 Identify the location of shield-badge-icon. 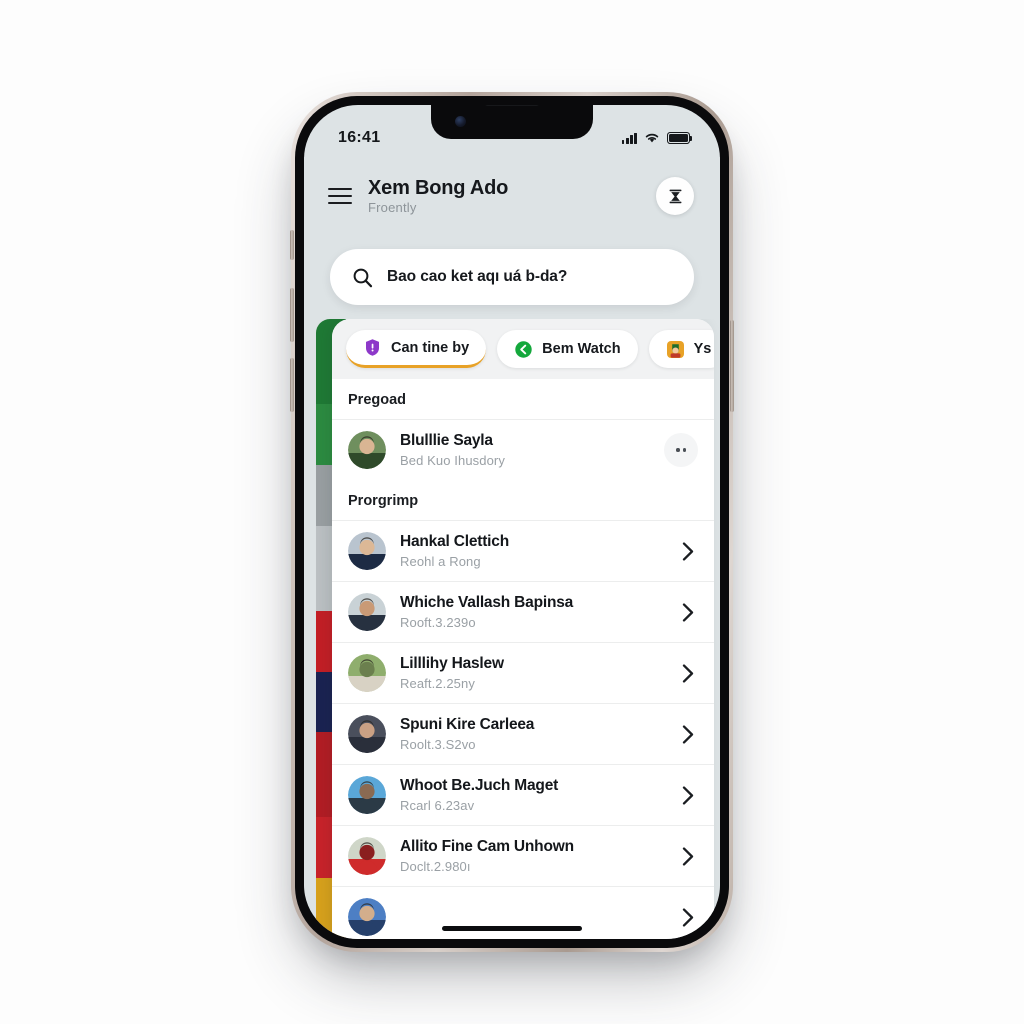
(372, 347).